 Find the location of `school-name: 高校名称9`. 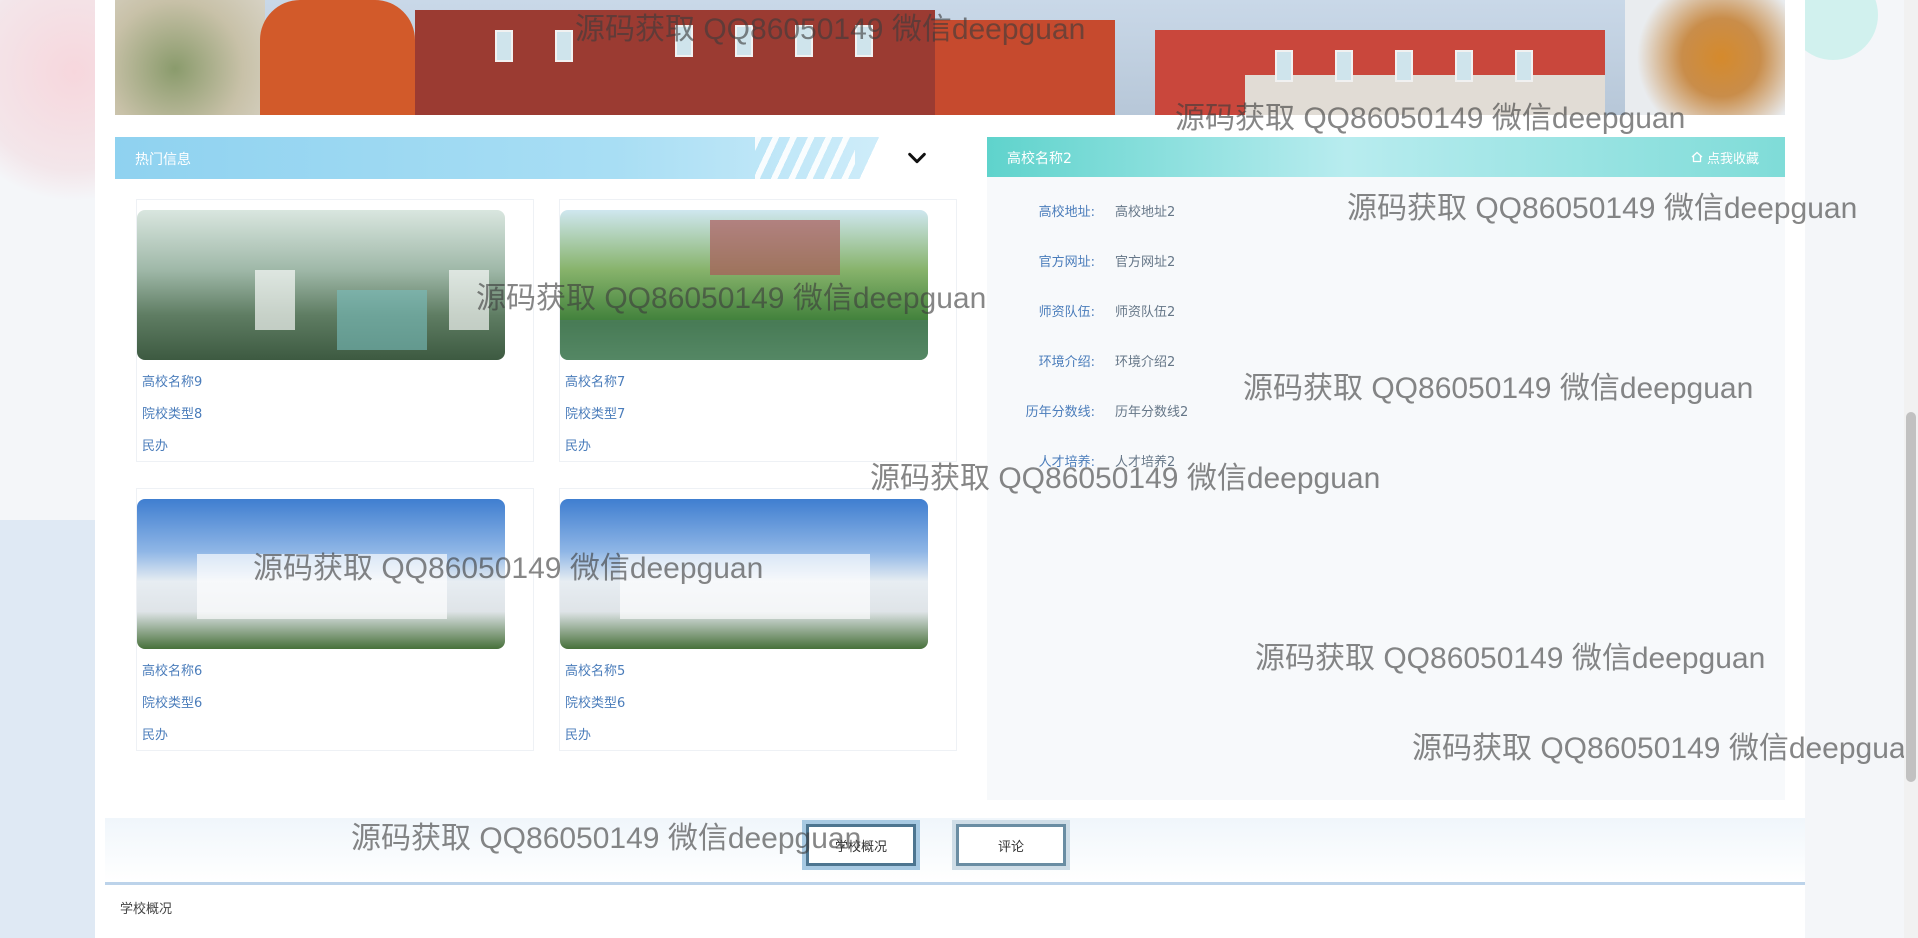

school-name: 高校名称9 is located at coordinates (172, 380).